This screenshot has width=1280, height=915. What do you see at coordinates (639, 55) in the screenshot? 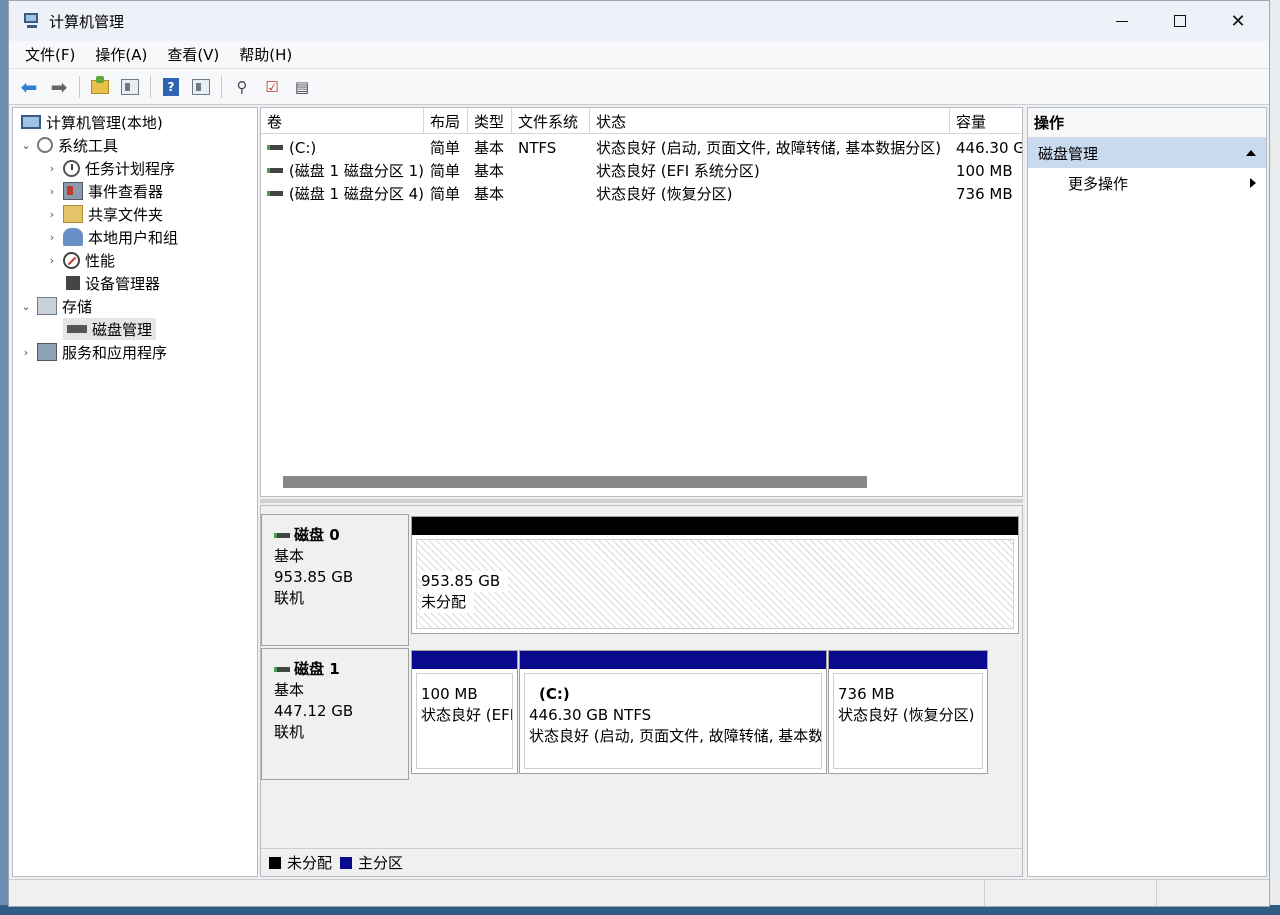
I see `menu-bar: 文件(F) 操作(A) 查看(V) 帮助(H)` at bounding box center [639, 55].